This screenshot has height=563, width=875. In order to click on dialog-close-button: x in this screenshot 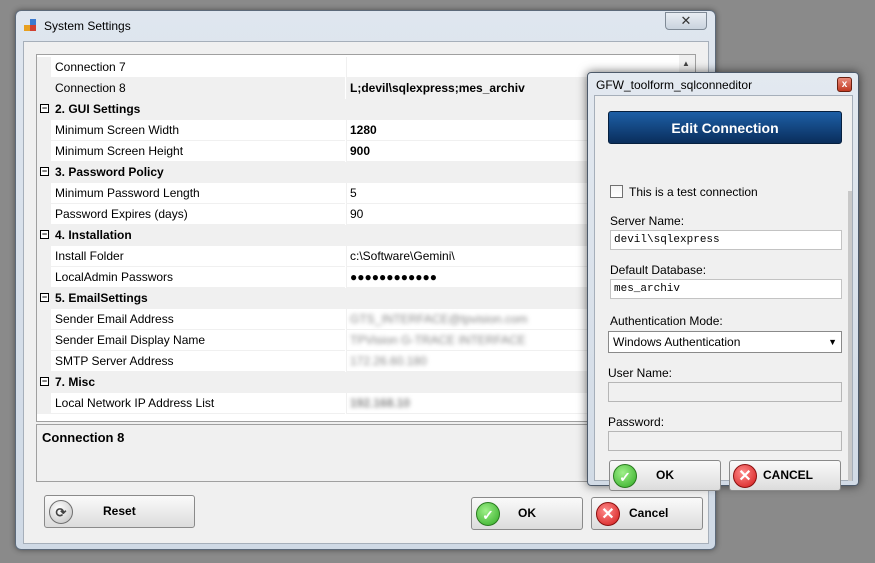, I will do `click(844, 84)`.